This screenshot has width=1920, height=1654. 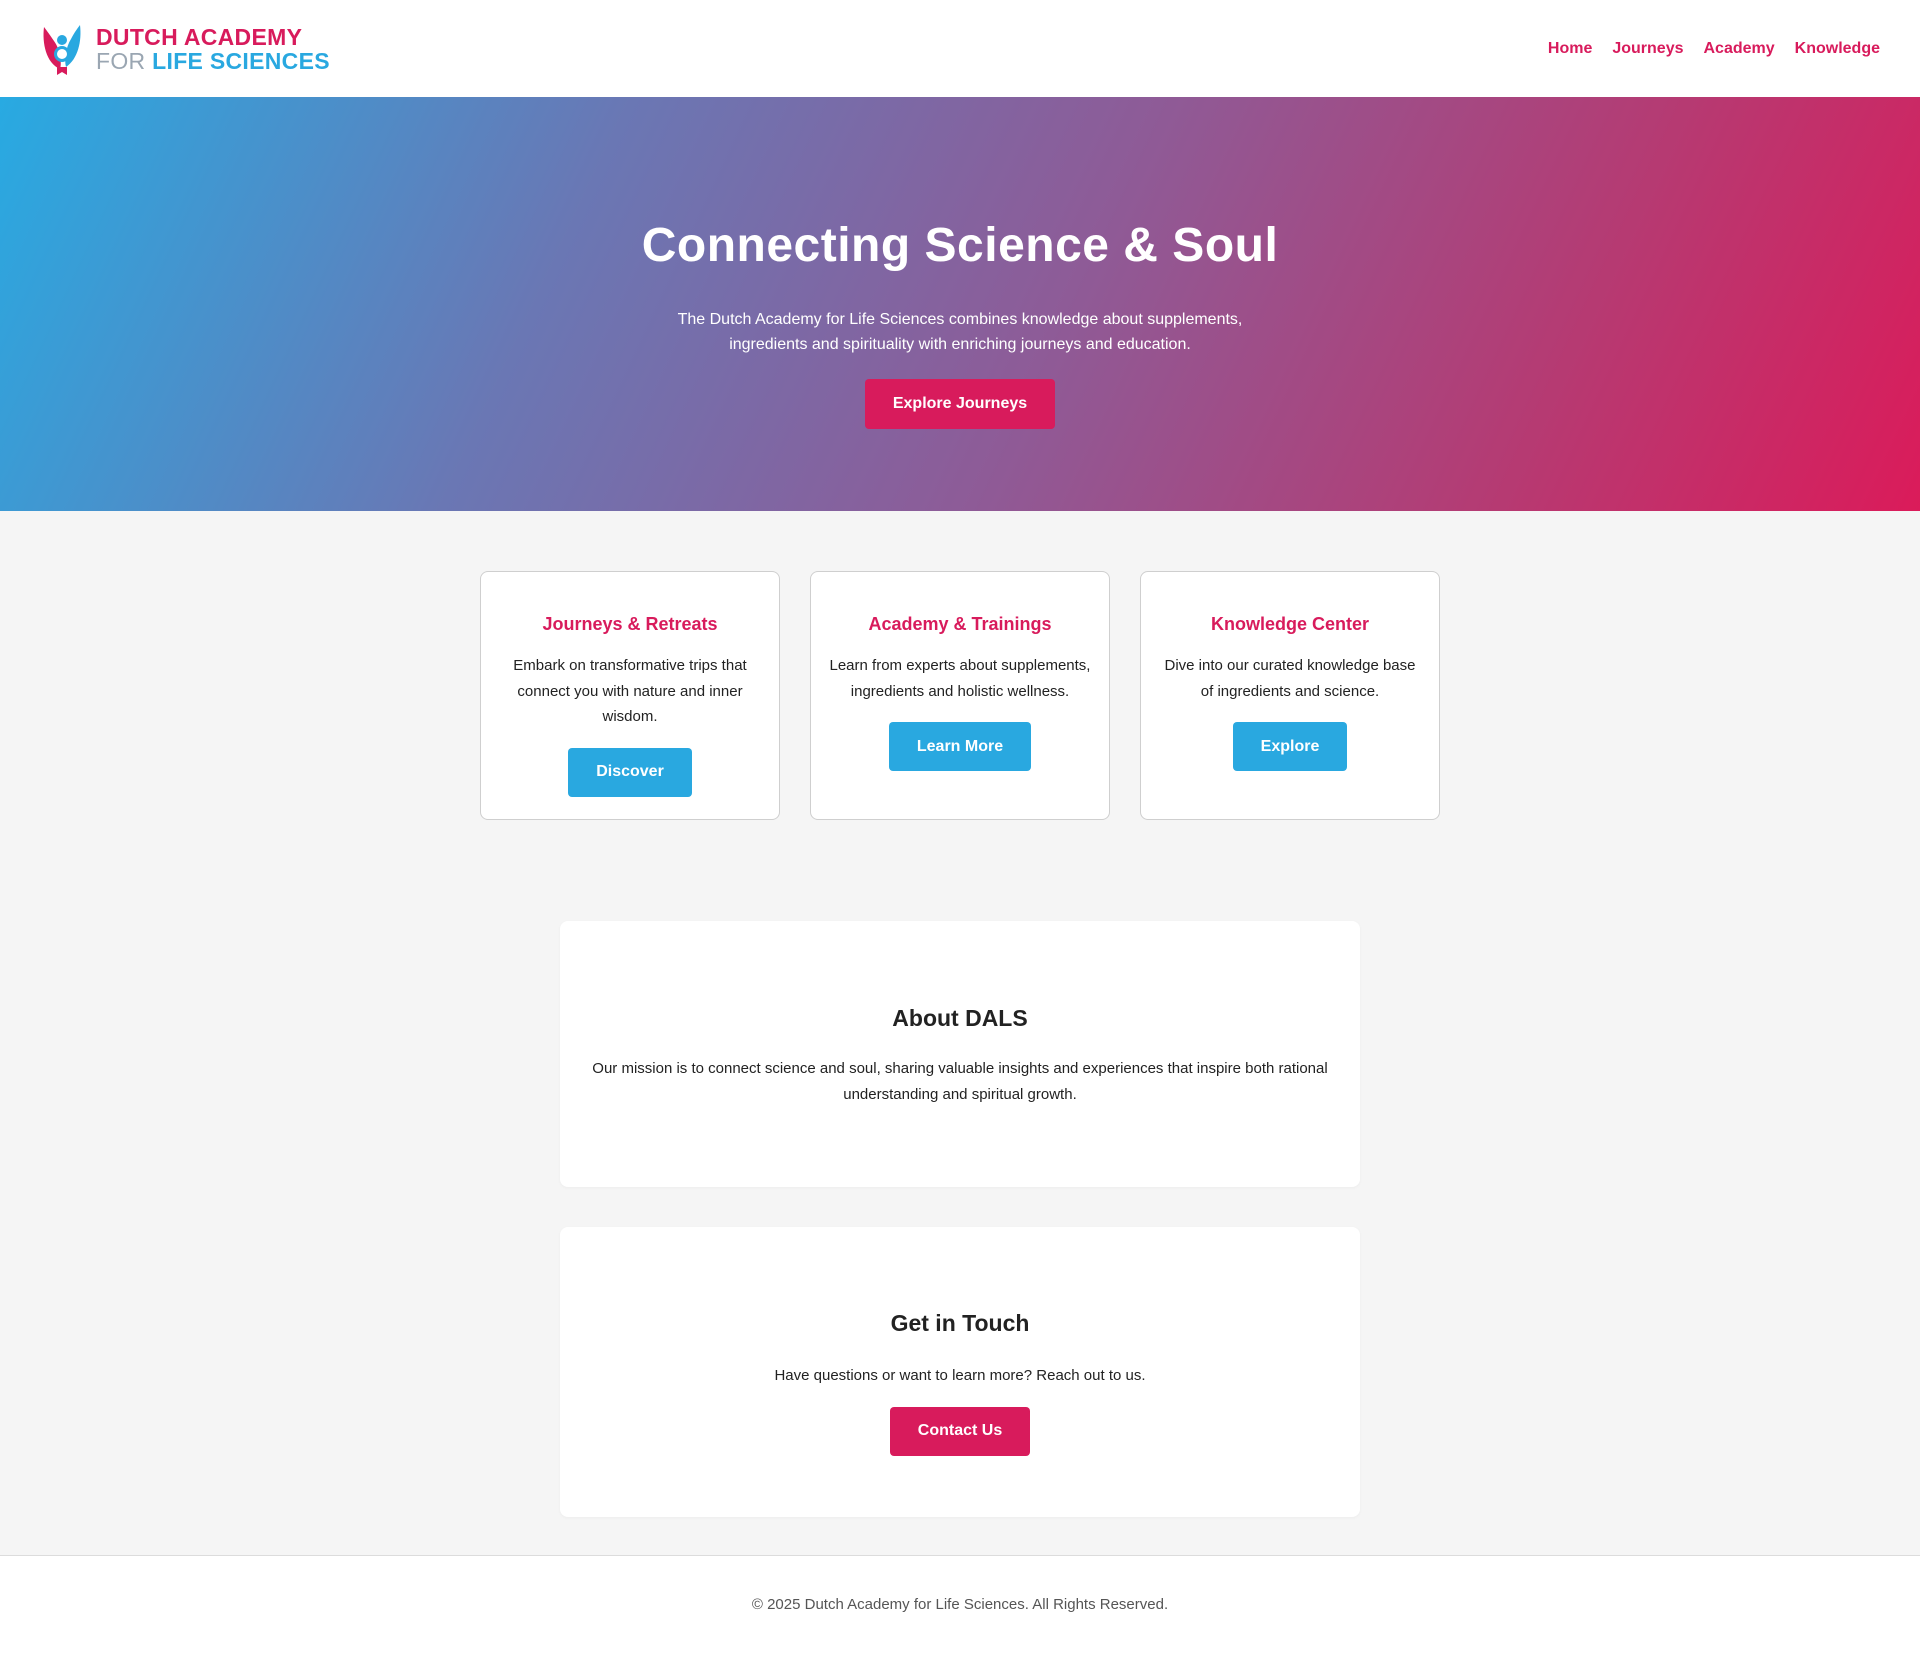 I want to click on brand-line1: DUTCH ACADEMY, so click(x=199, y=36).